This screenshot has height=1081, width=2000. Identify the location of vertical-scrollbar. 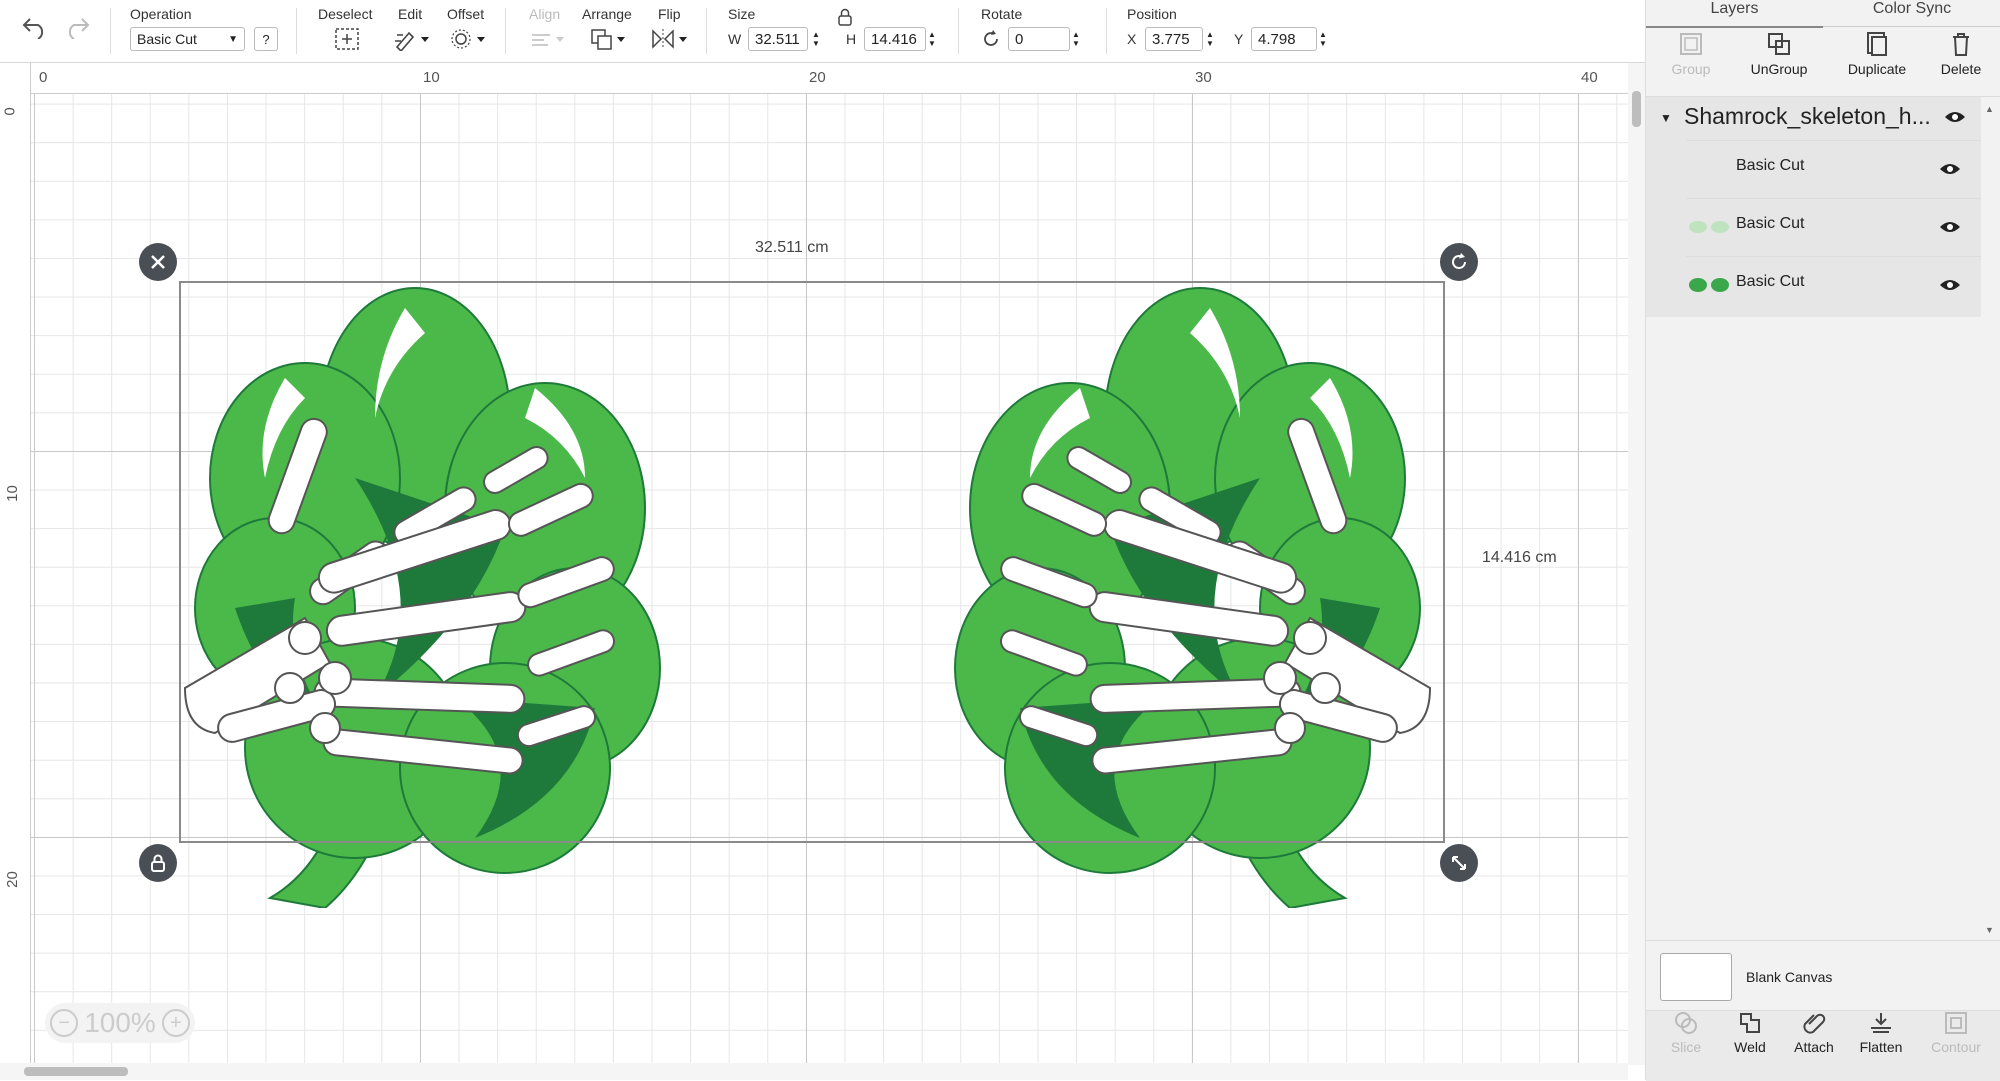
(1636, 564).